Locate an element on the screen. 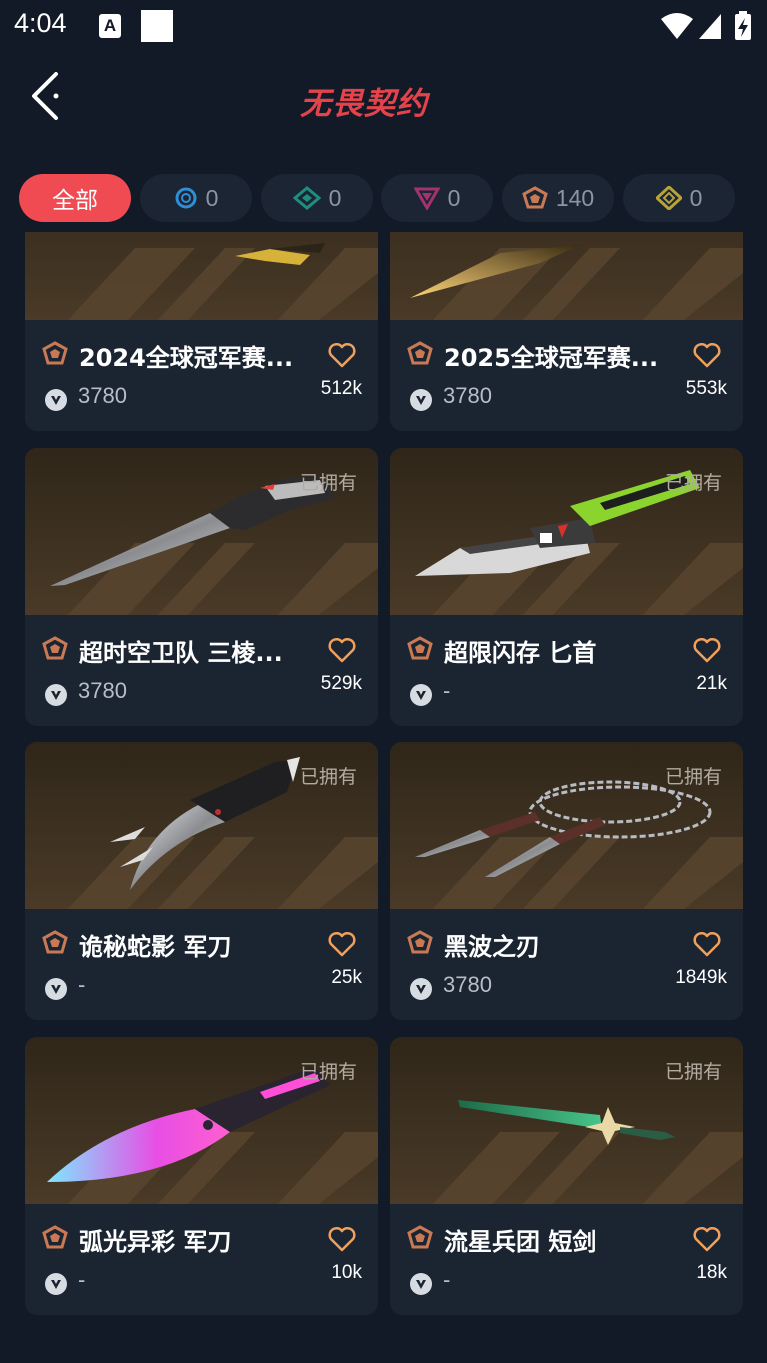 The height and width of the screenshot is (1363, 767). skin-image-champ-2024 is located at coordinates (201, 276).